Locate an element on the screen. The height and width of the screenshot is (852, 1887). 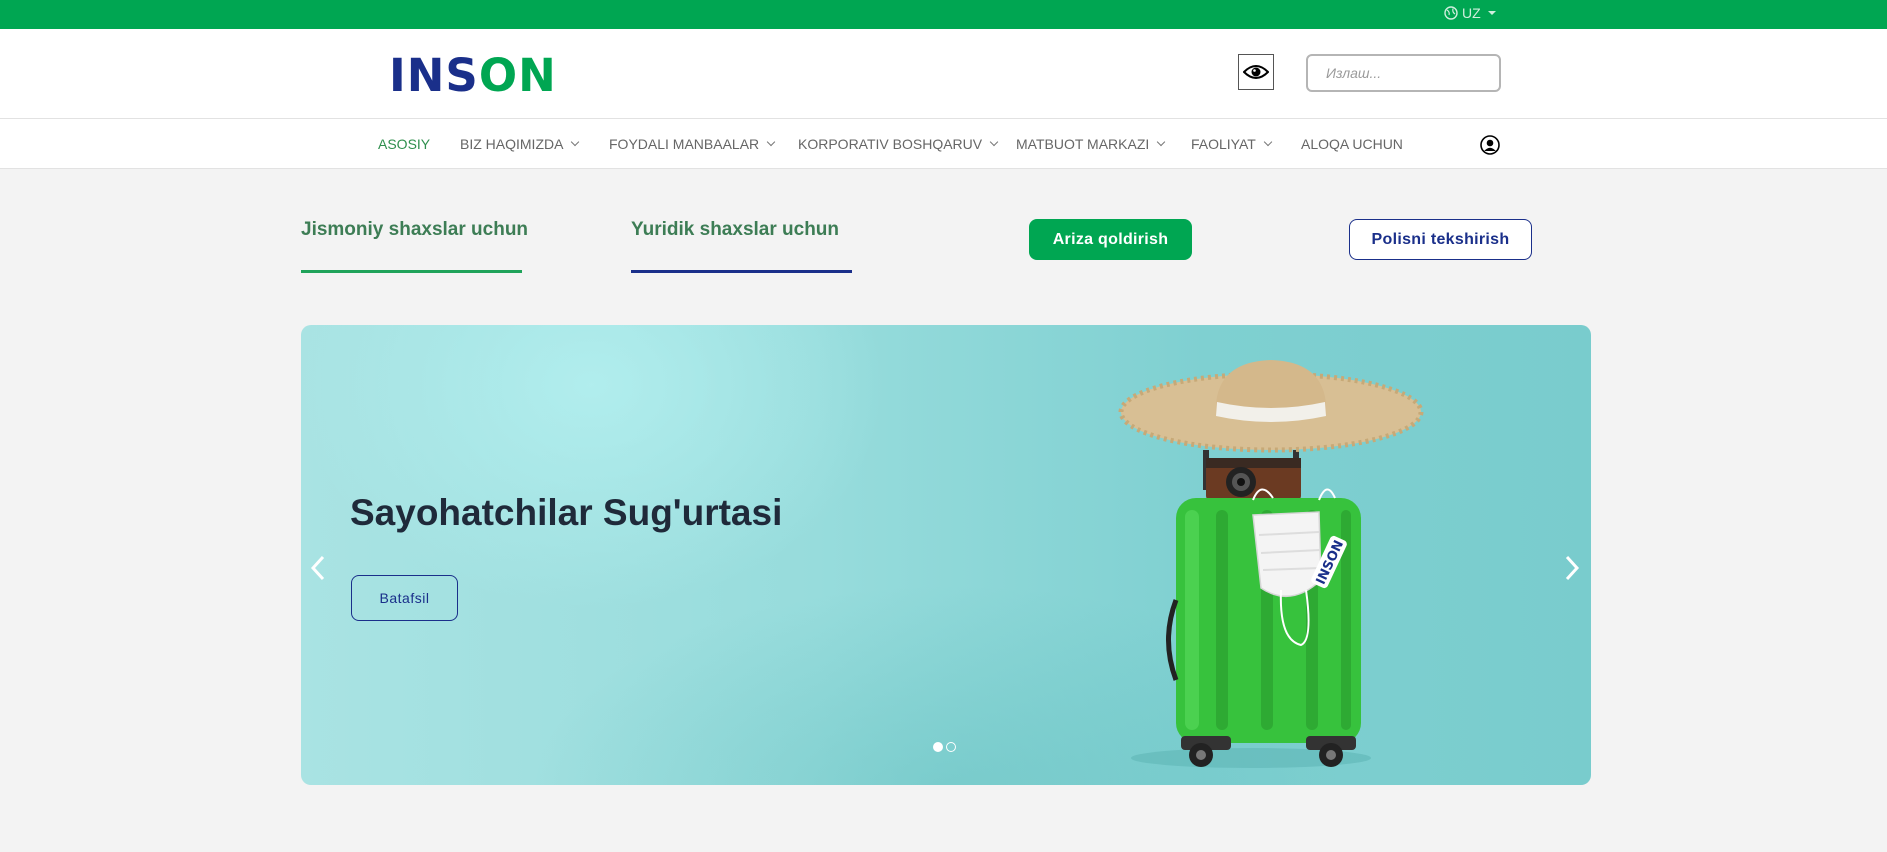
tab-individuals-underline is located at coordinates (411, 271).